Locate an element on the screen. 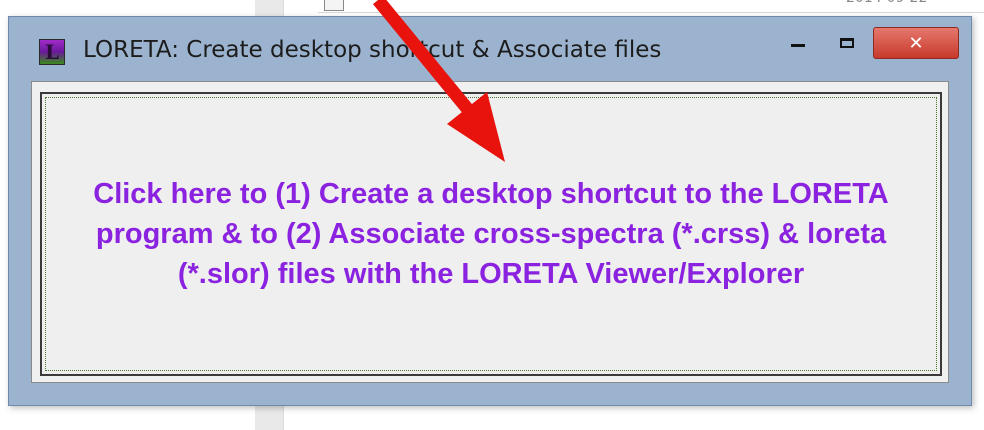 This screenshot has width=984, height=430. app-icon-letter: L is located at coordinates (52, 52).